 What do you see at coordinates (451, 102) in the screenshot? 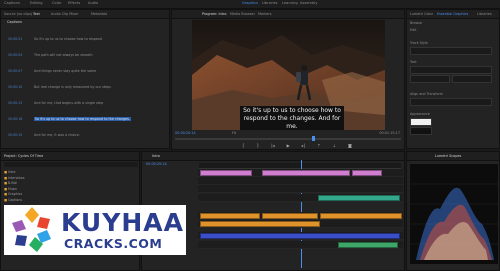
I see `align-buttons` at bounding box center [451, 102].